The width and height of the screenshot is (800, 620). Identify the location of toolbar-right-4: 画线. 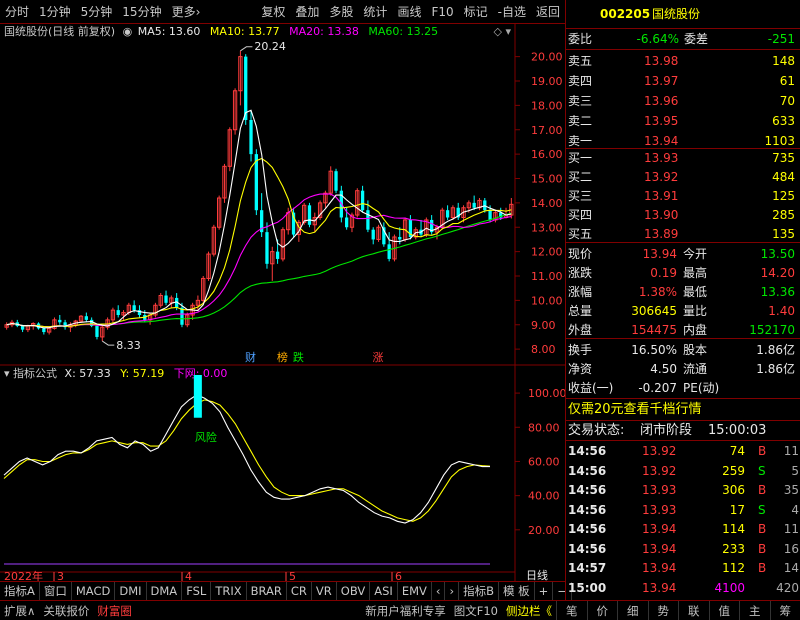
(409, 12).